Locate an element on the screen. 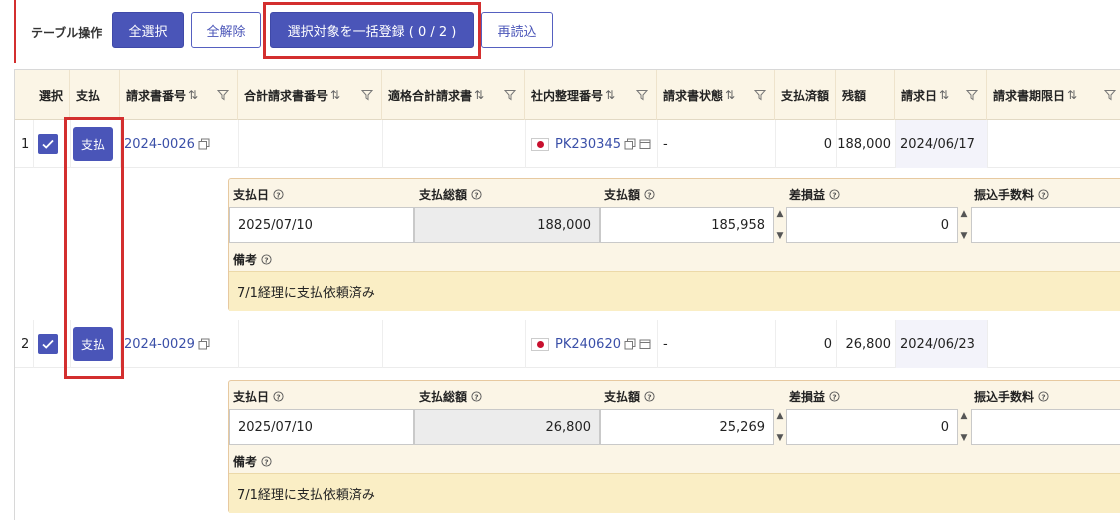  invoice-no-cell: 2024-0026 is located at coordinates (167, 144).